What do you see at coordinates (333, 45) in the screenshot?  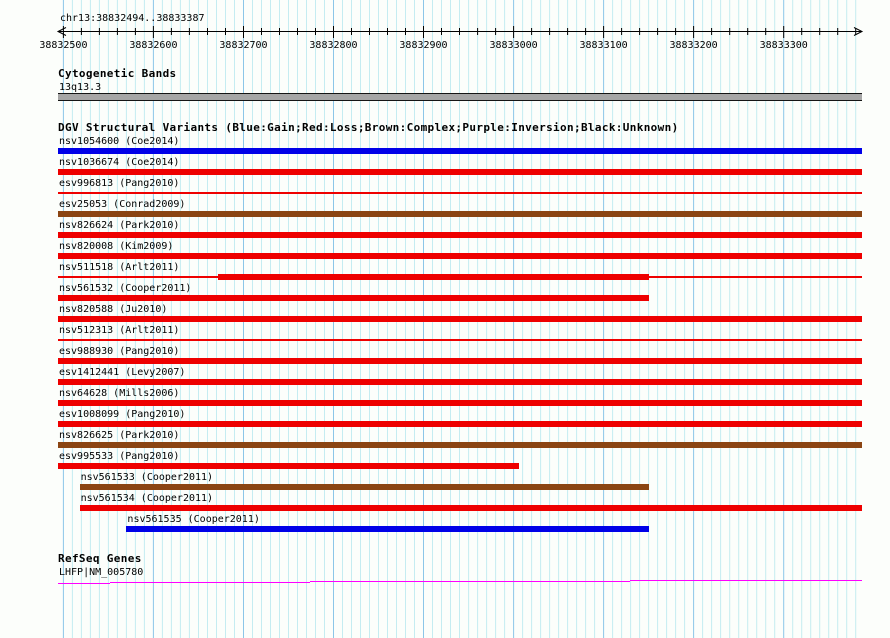 I see `axis-tick-label: 38832800` at bounding box center [333, 45].